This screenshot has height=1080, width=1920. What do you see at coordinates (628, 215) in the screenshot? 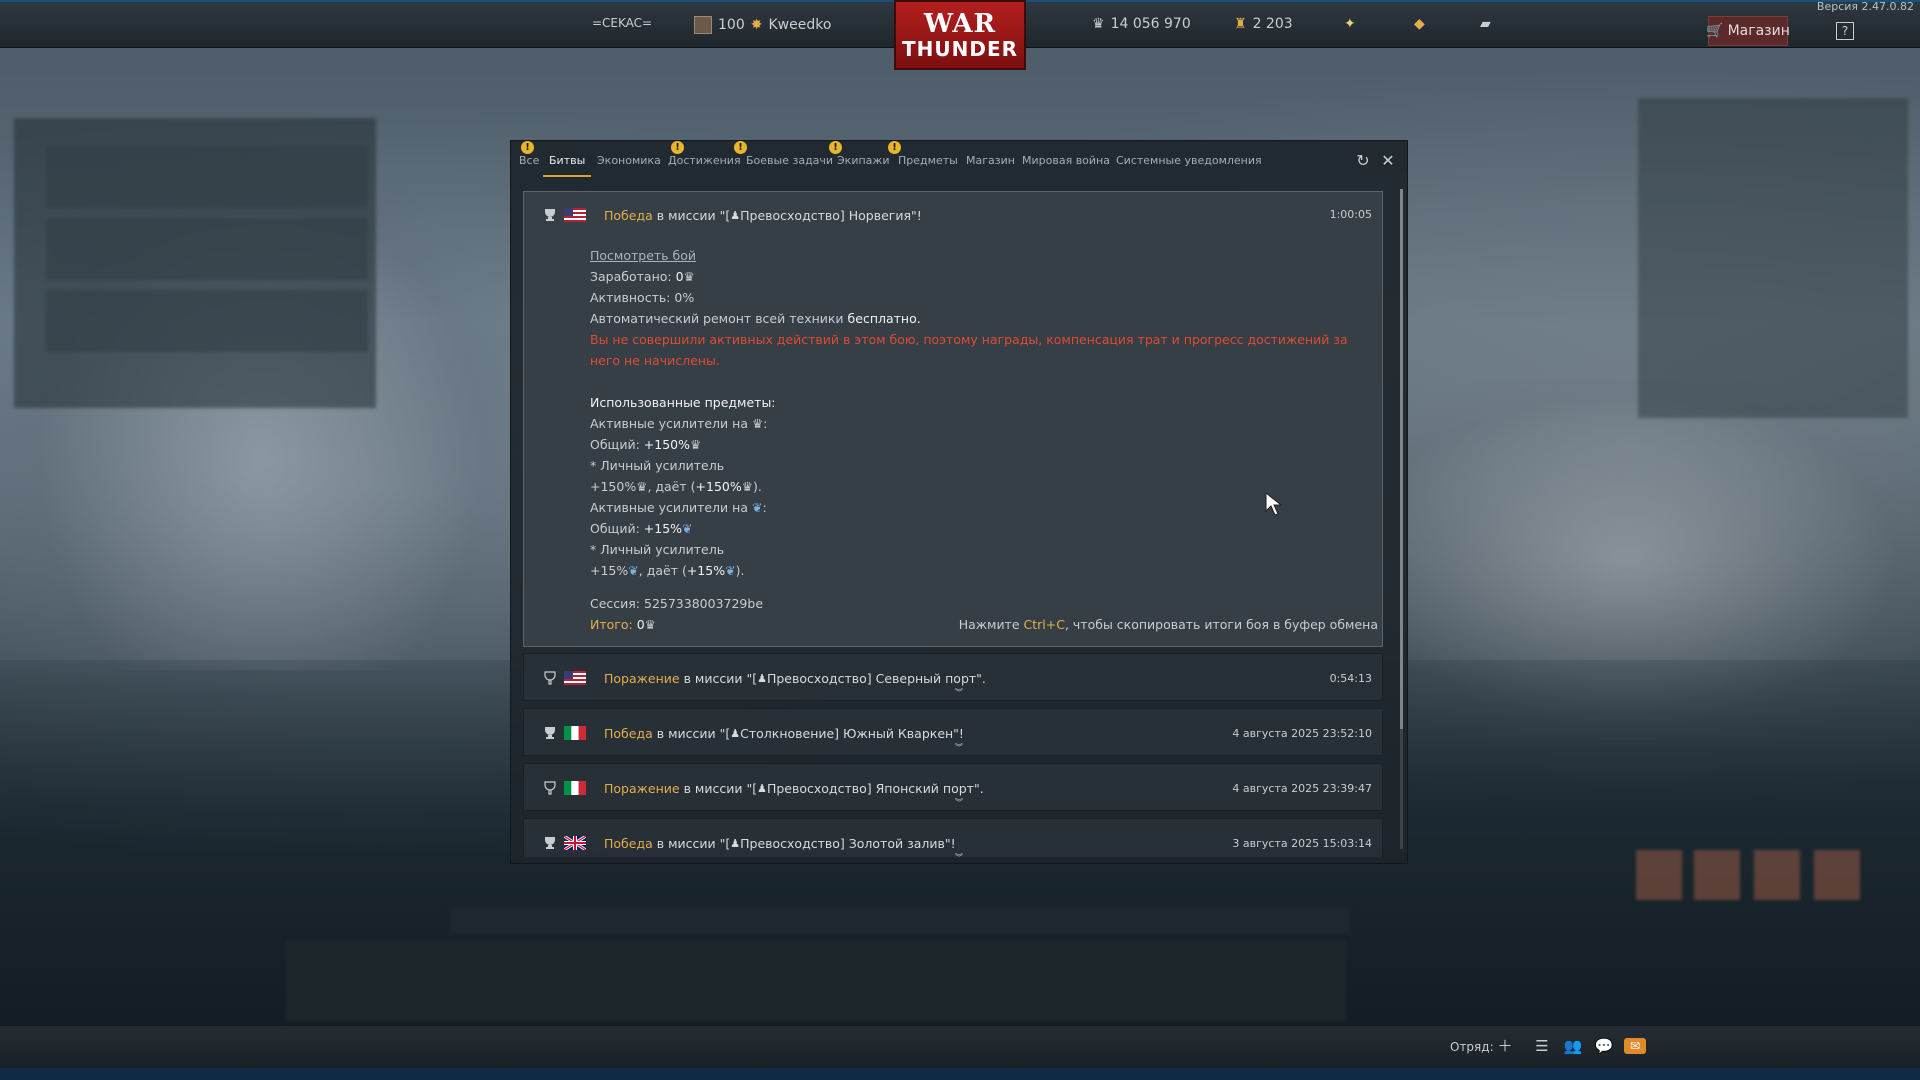
I see `battle-result: Победа` at bounding box center [628, 215].